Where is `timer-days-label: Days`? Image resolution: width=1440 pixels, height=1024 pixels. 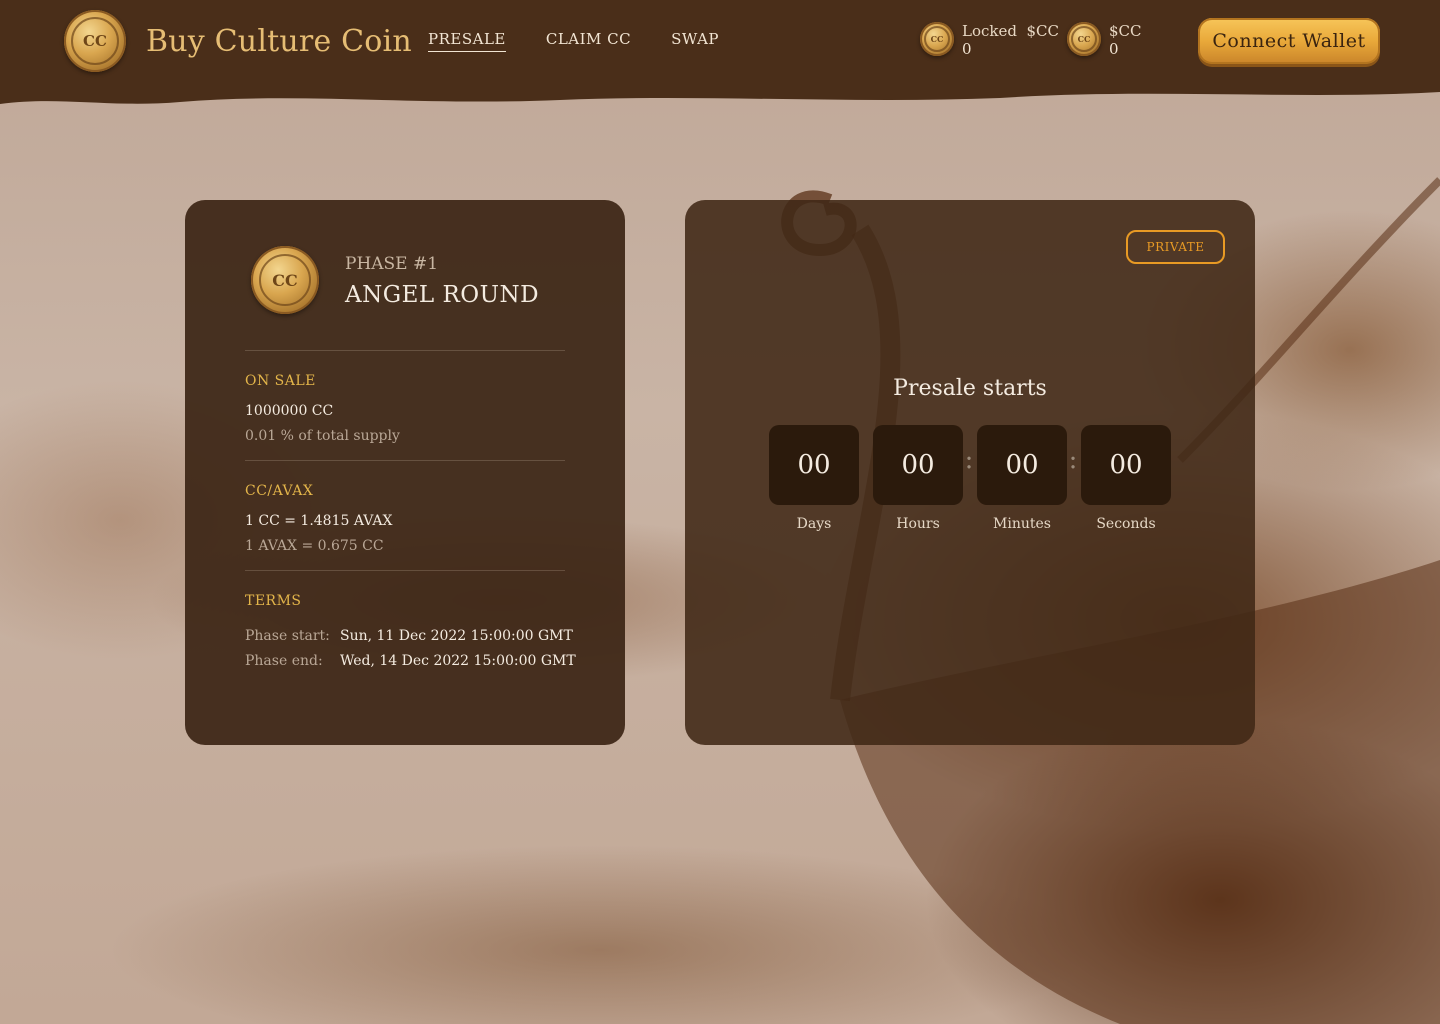
timer-days-label: Days is located at coordinates (814, 524).